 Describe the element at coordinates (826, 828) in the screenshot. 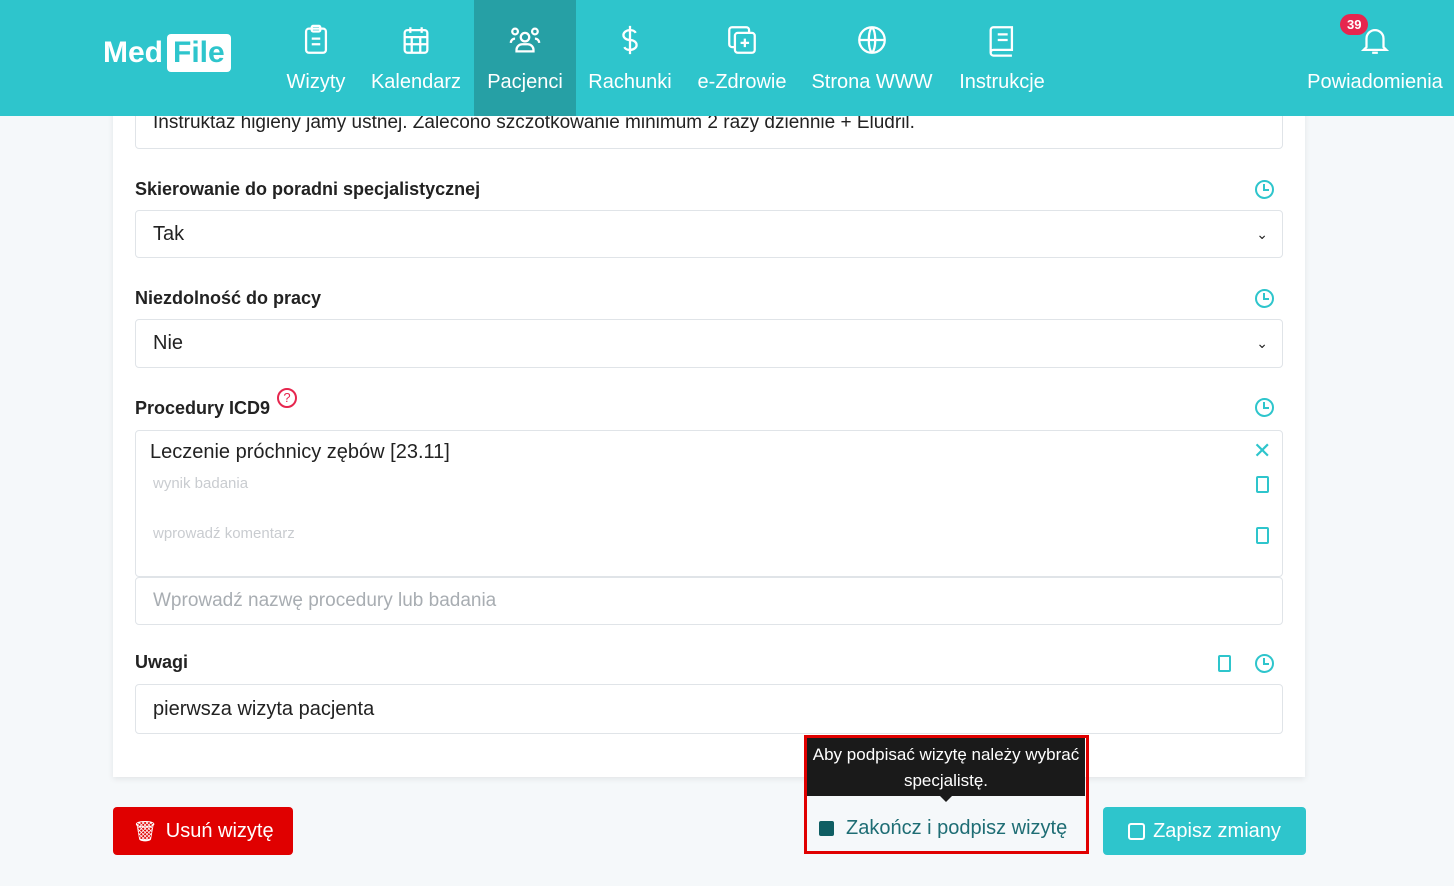

I see `checkbox-icon` at that location.